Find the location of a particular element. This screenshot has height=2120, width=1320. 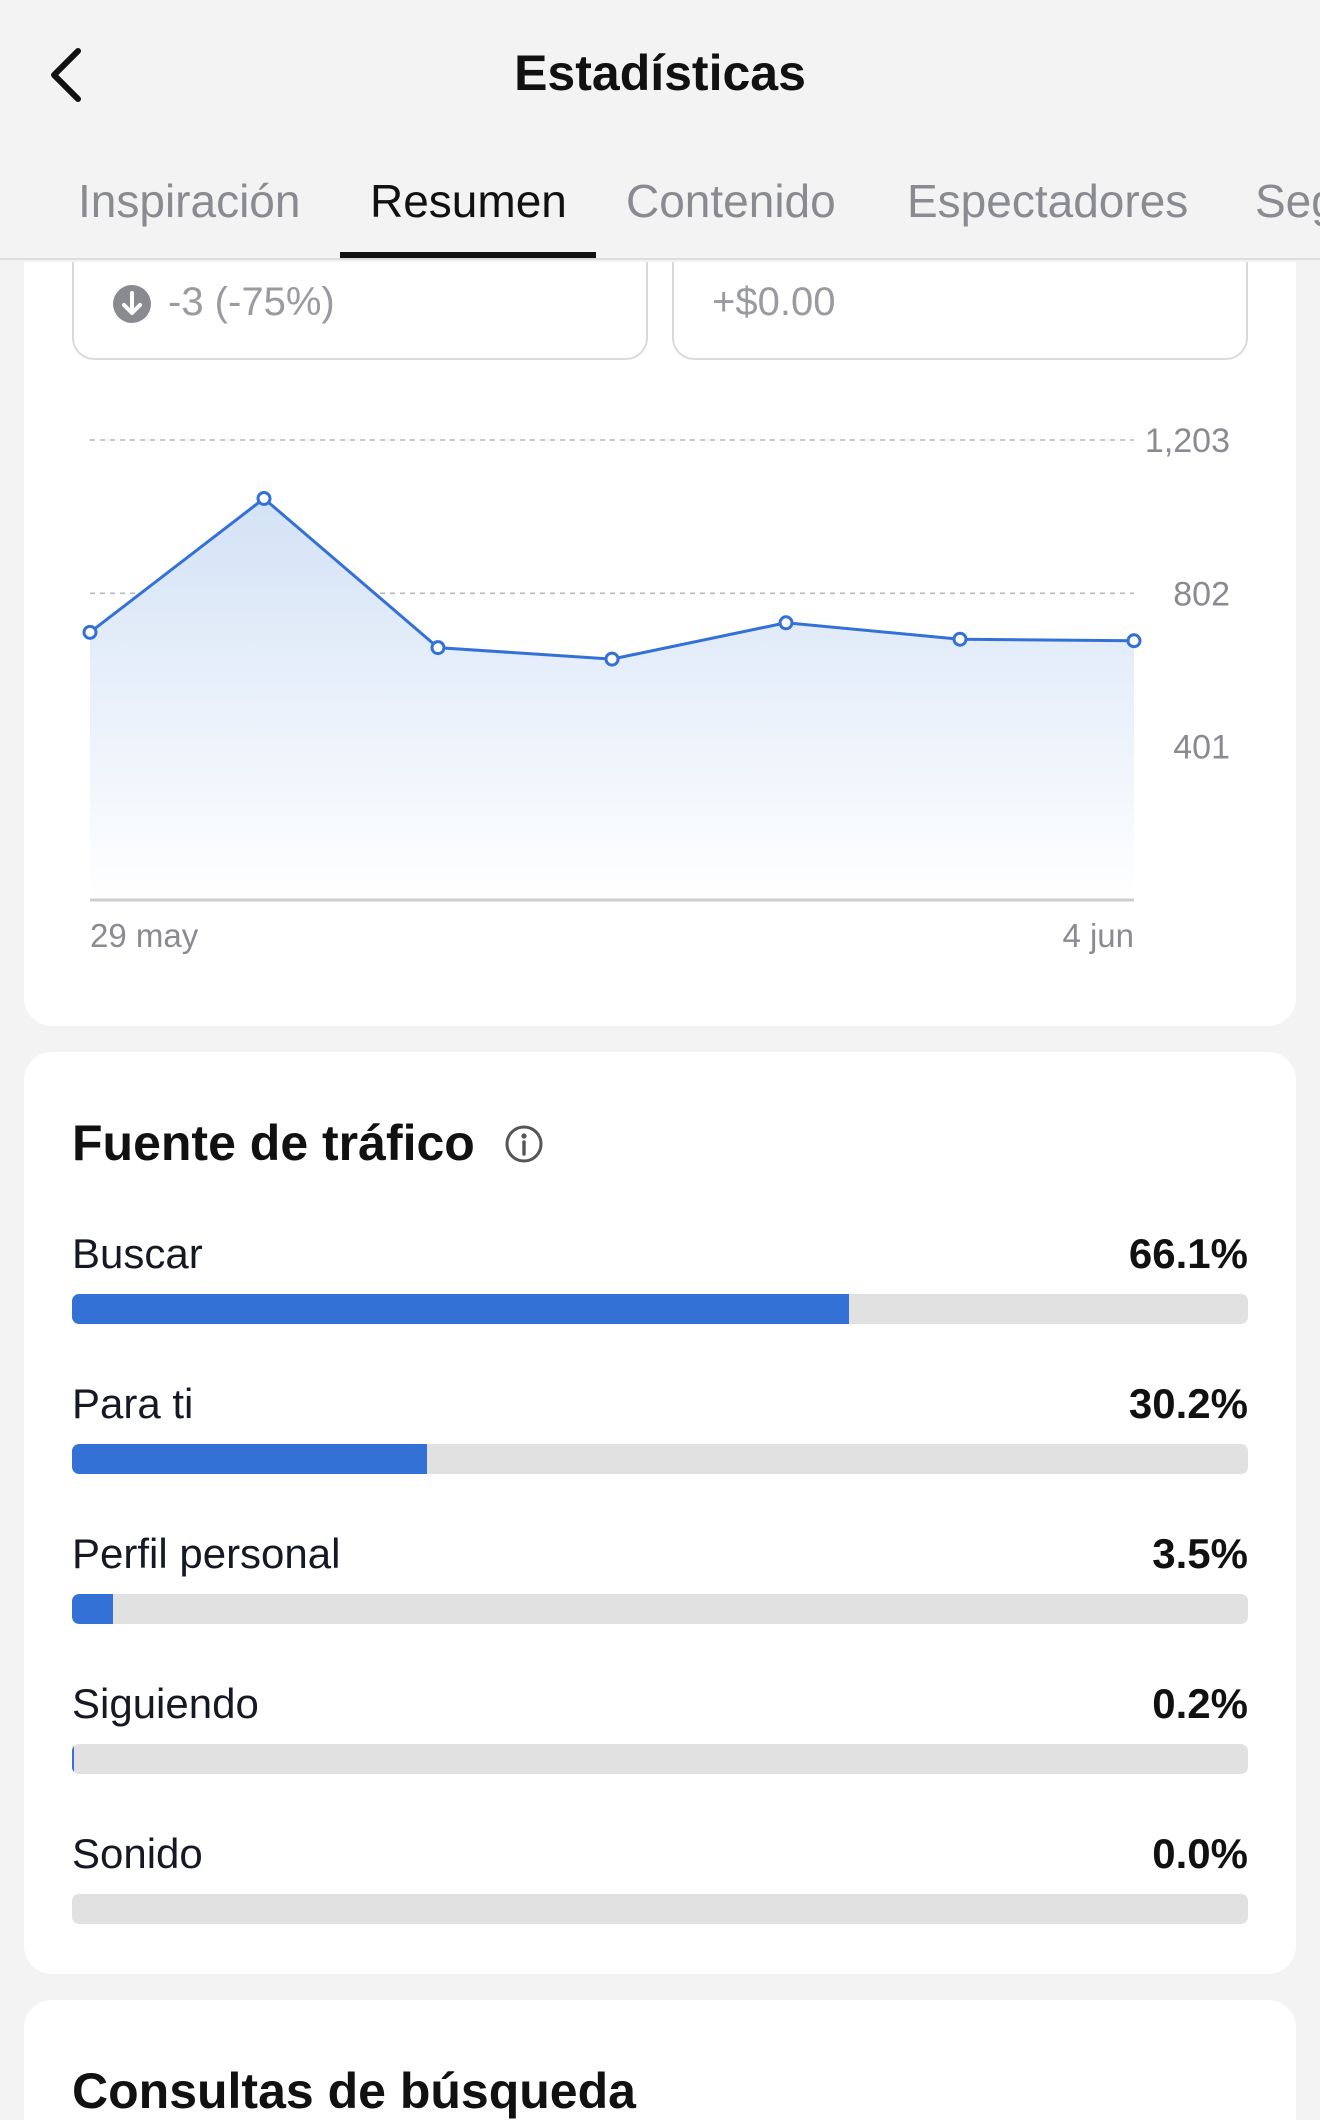

traffic-source-title: Fuente de tráfico is located at coordinates (273, 1143).